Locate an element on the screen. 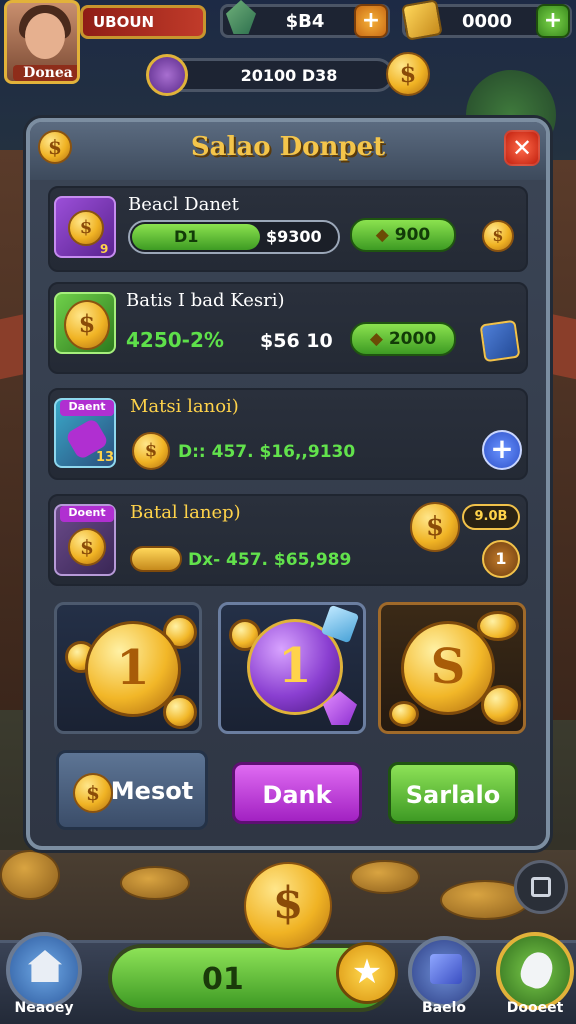 The image size is (576, 1024). buy-button: ◆ 900 is located at coordinates (403, 235).